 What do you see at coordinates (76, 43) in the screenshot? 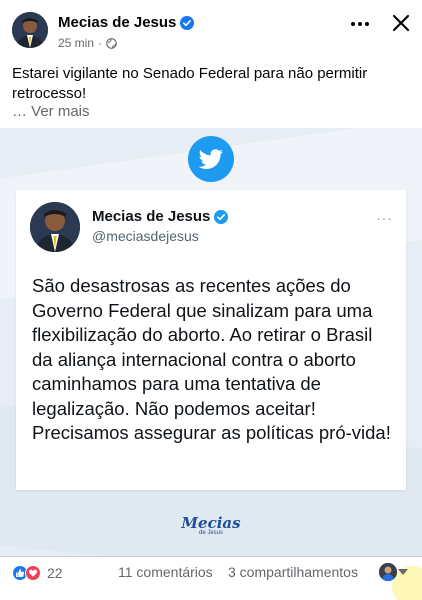
I see `post-time: 25 min` at bounding box center [76, 43].